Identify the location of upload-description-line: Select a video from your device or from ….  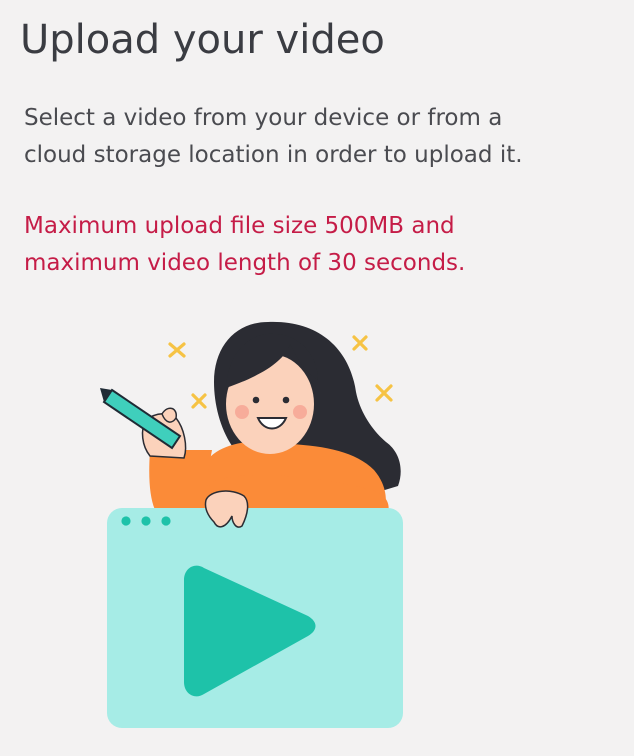
(263, 118).